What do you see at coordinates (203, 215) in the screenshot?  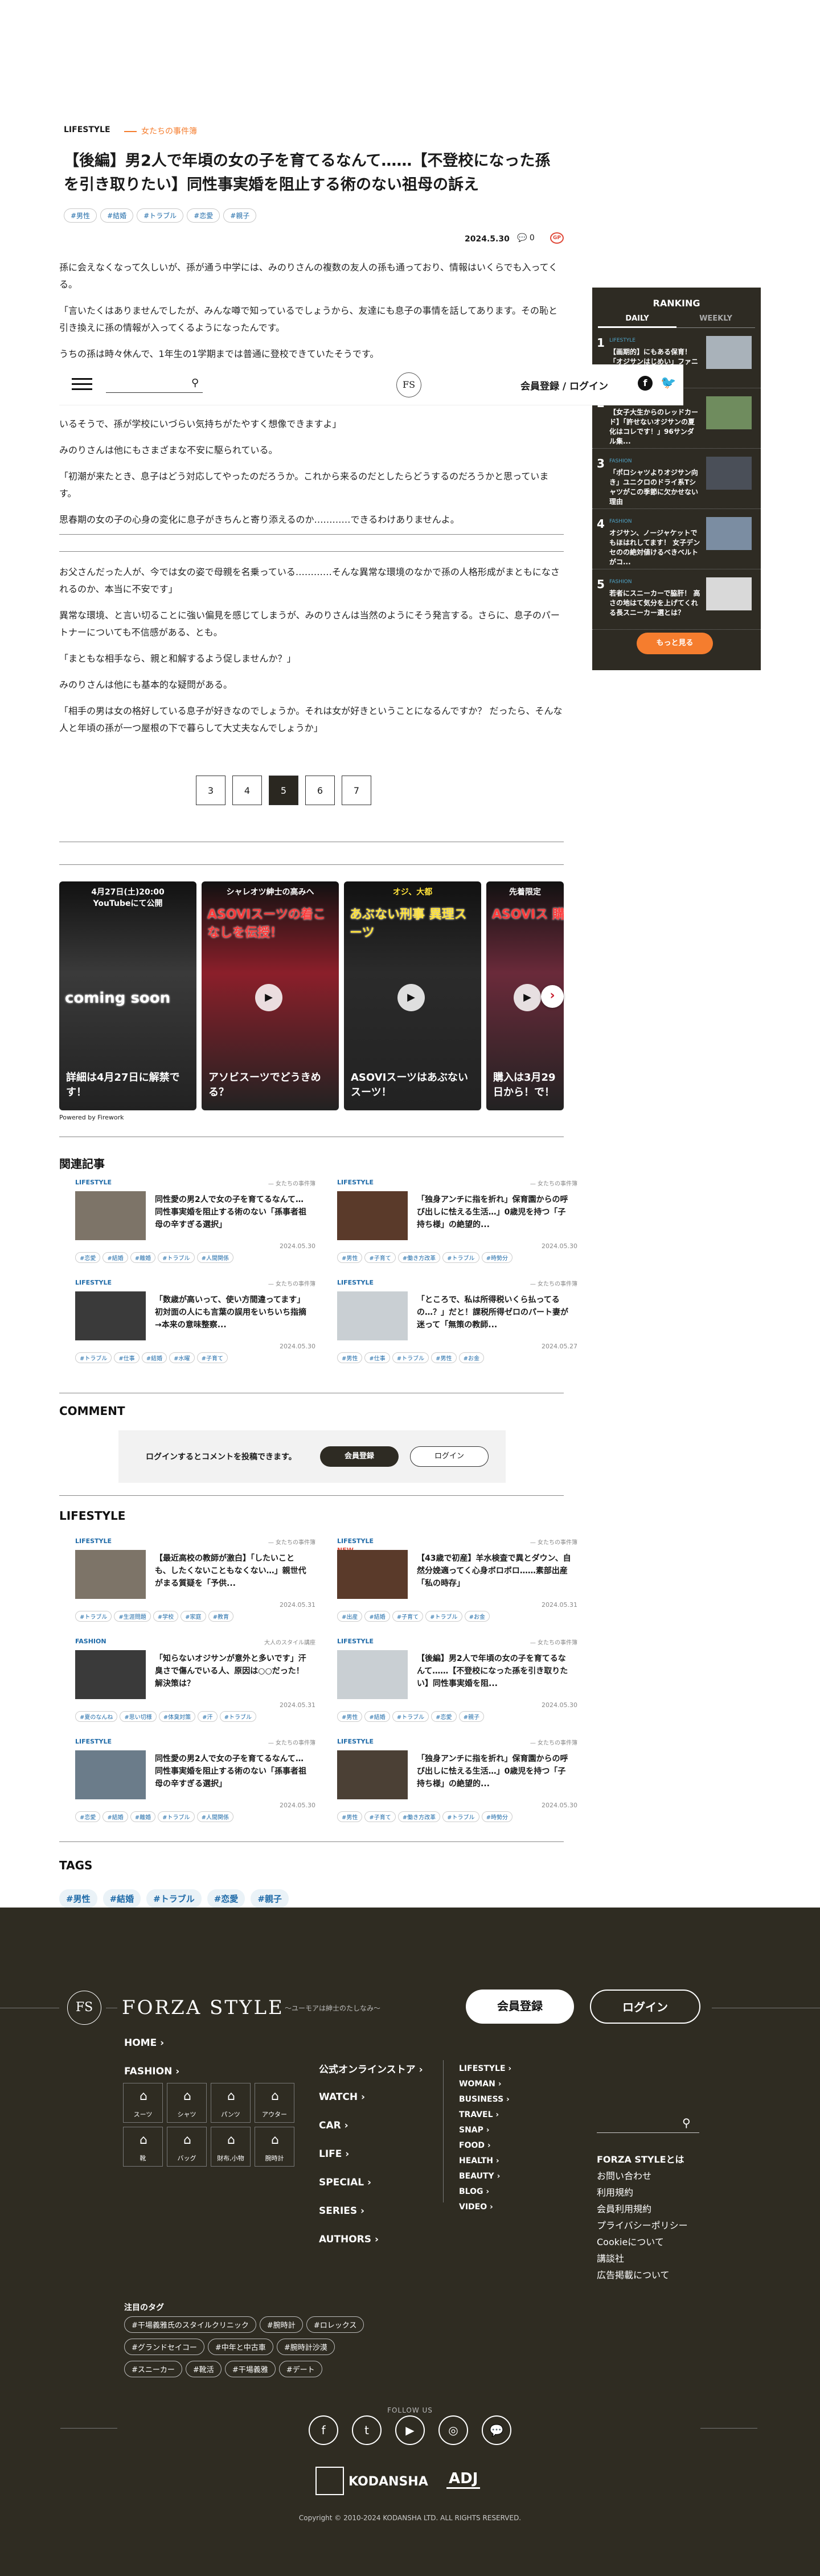 I see `article-tag: #恋愛` at bounding box center [203, 215].